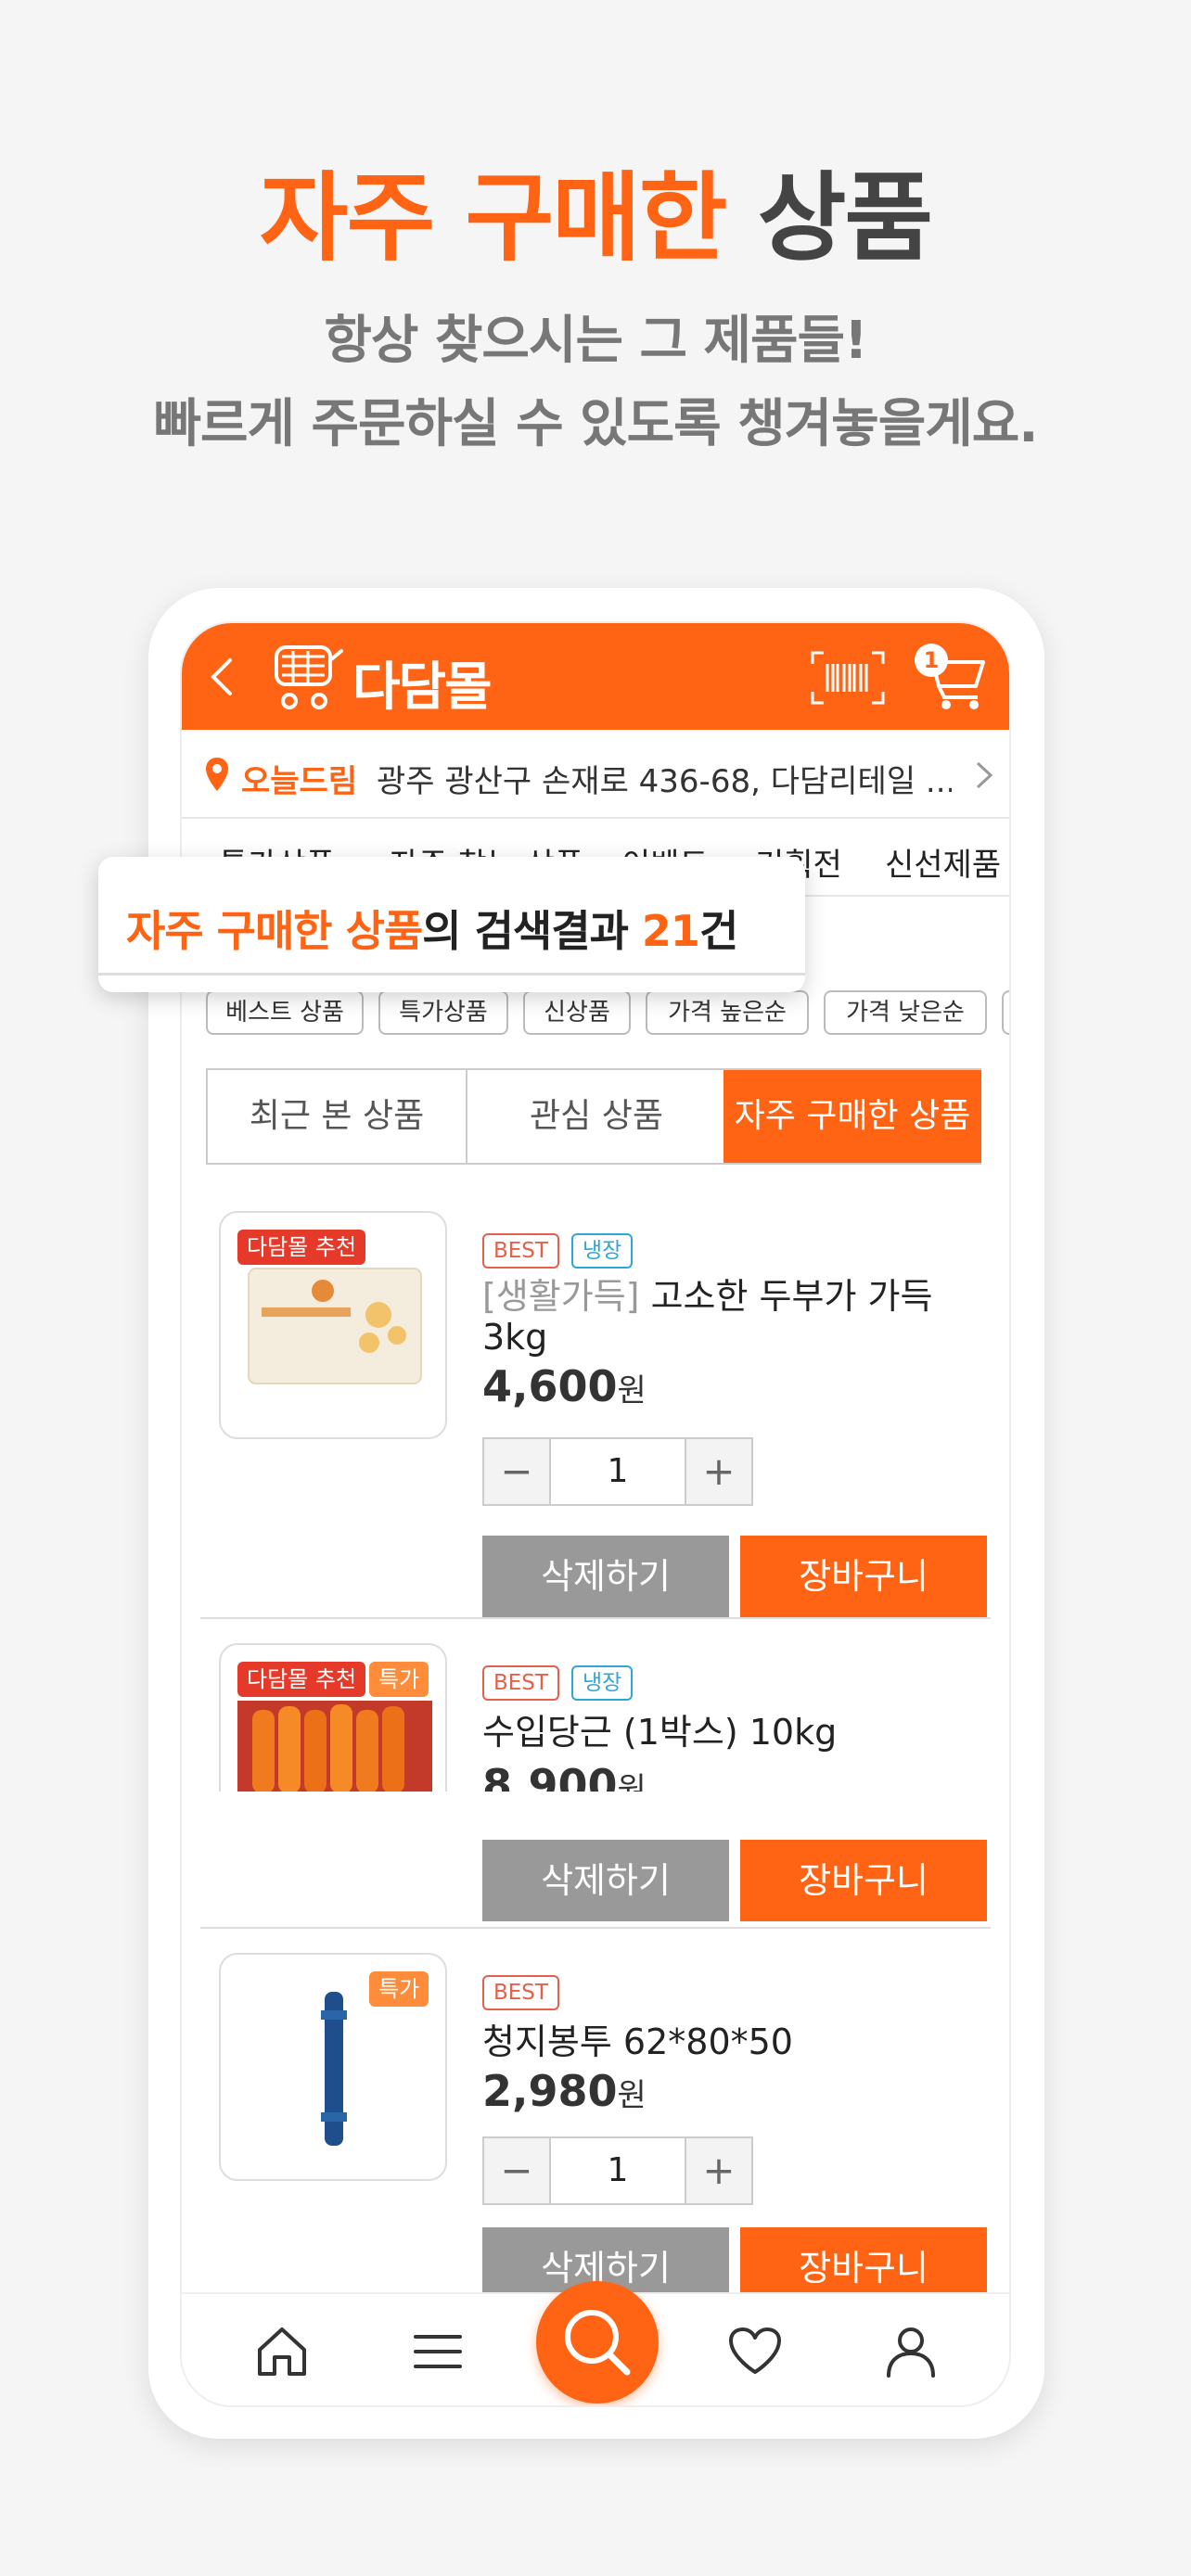 This screenshot has width=1191, height=2576. What do you see at coordinates (943, 862) in the screenshot?
I see `tab-fresh: 신선제품` at bounding box center [943, 862].